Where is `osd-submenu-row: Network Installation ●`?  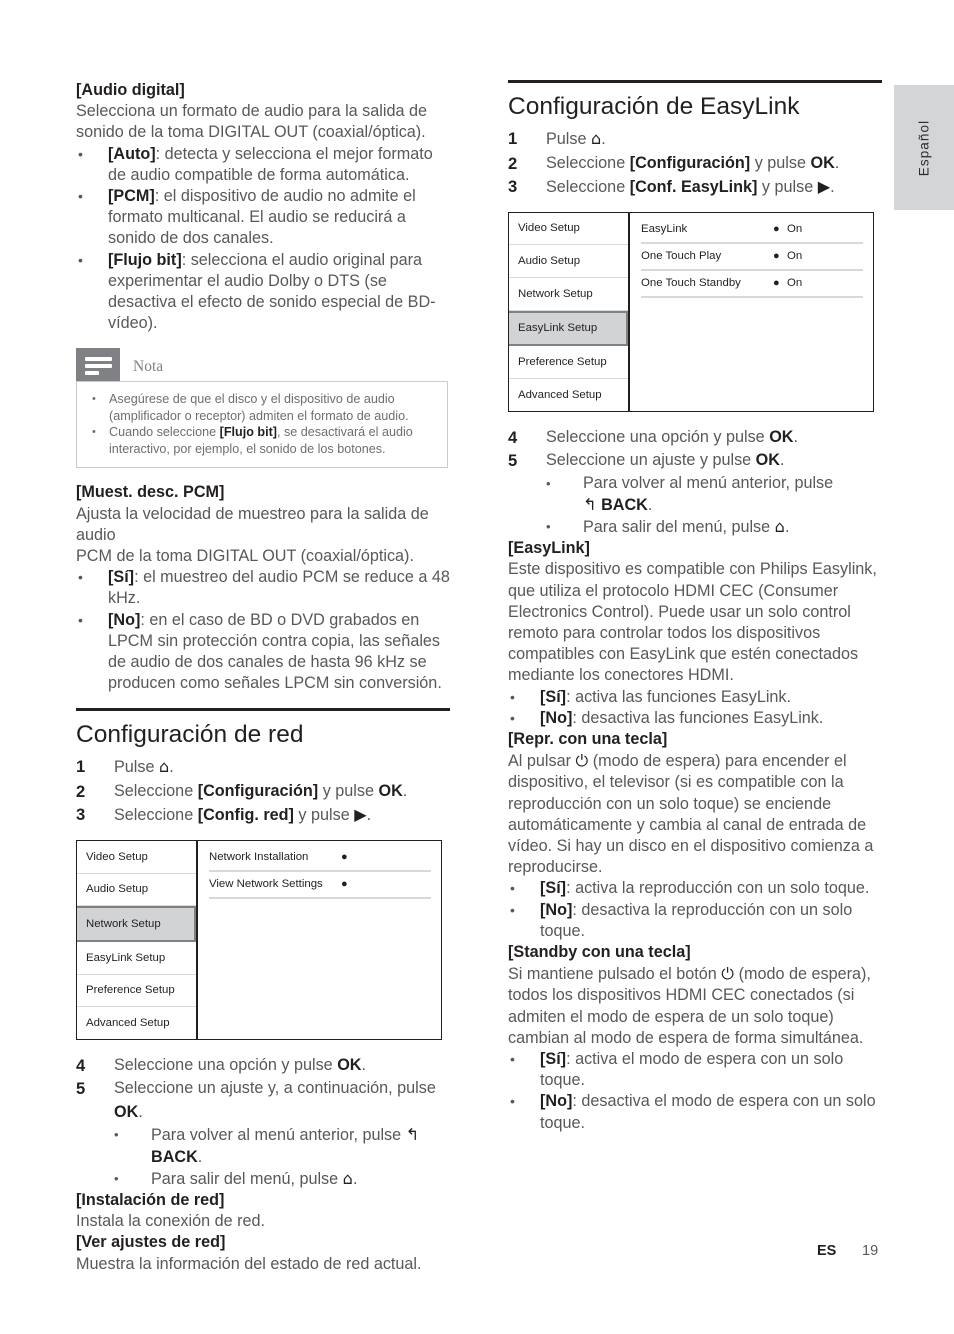
osd-submenu-row: Network Installation ● is located at coordinates (320, 858).